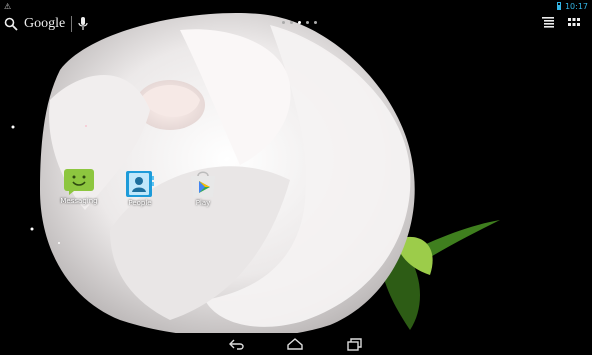 The width and height of the screenshot is (592, 355). I want to click on page-indicator, so click(299, 22).